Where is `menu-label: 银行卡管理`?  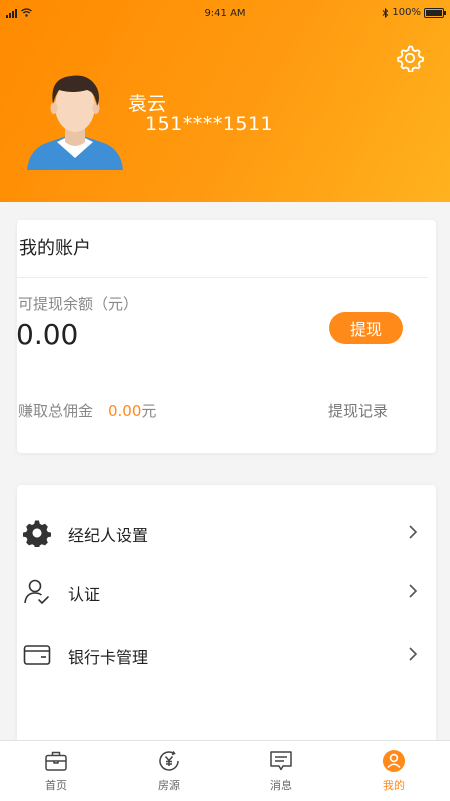 menu-label: 银行卡管理 is located at coordinates (108, 657).